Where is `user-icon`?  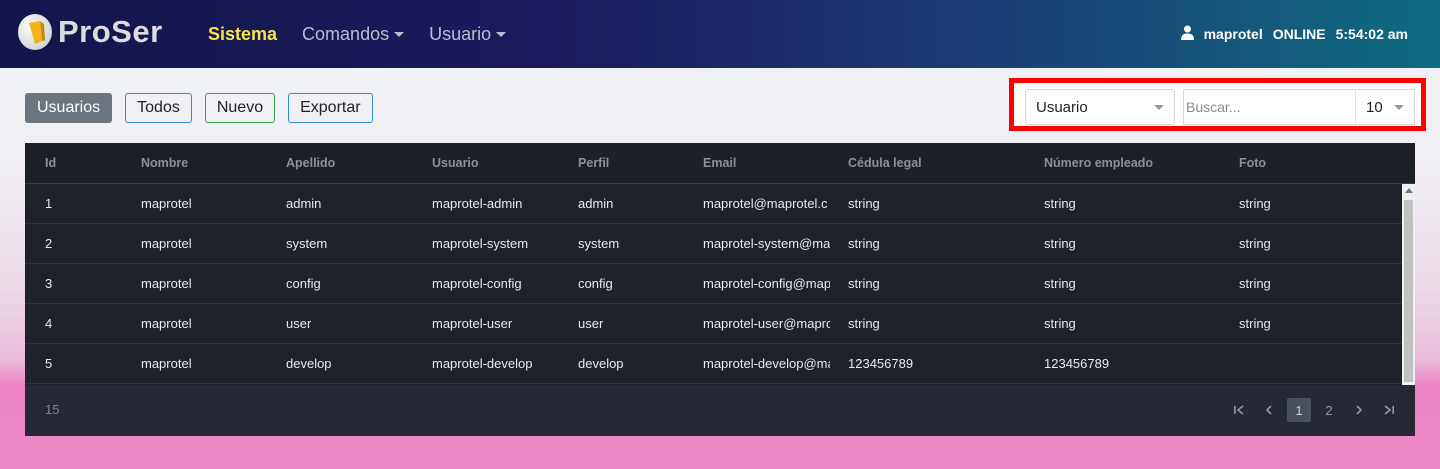 user-icon is located at coordinates (1187, 34).